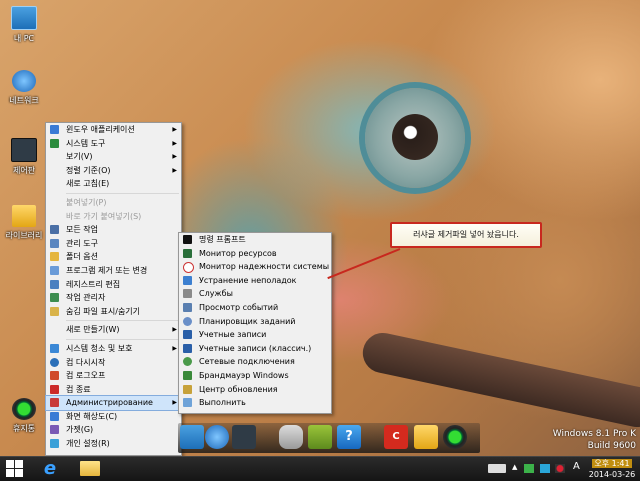 The height and width of the screenshot is (481, 640). I want to click on logoff-icon, so click(54, 376).